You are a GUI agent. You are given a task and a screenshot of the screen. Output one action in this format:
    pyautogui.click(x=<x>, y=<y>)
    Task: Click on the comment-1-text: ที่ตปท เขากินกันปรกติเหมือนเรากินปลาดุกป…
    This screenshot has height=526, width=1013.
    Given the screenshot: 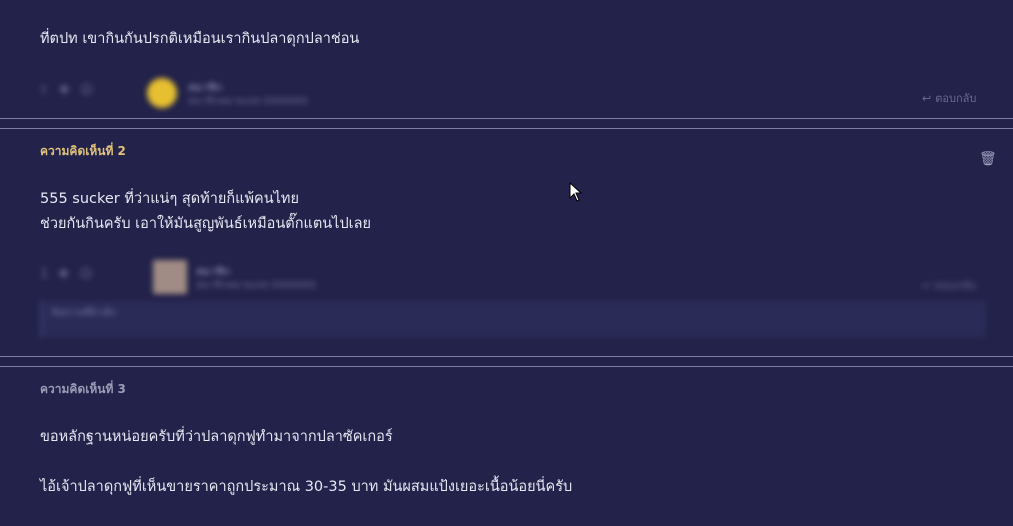 What is the action you would take?
    pyautogui.click(x=200, y=39)
    